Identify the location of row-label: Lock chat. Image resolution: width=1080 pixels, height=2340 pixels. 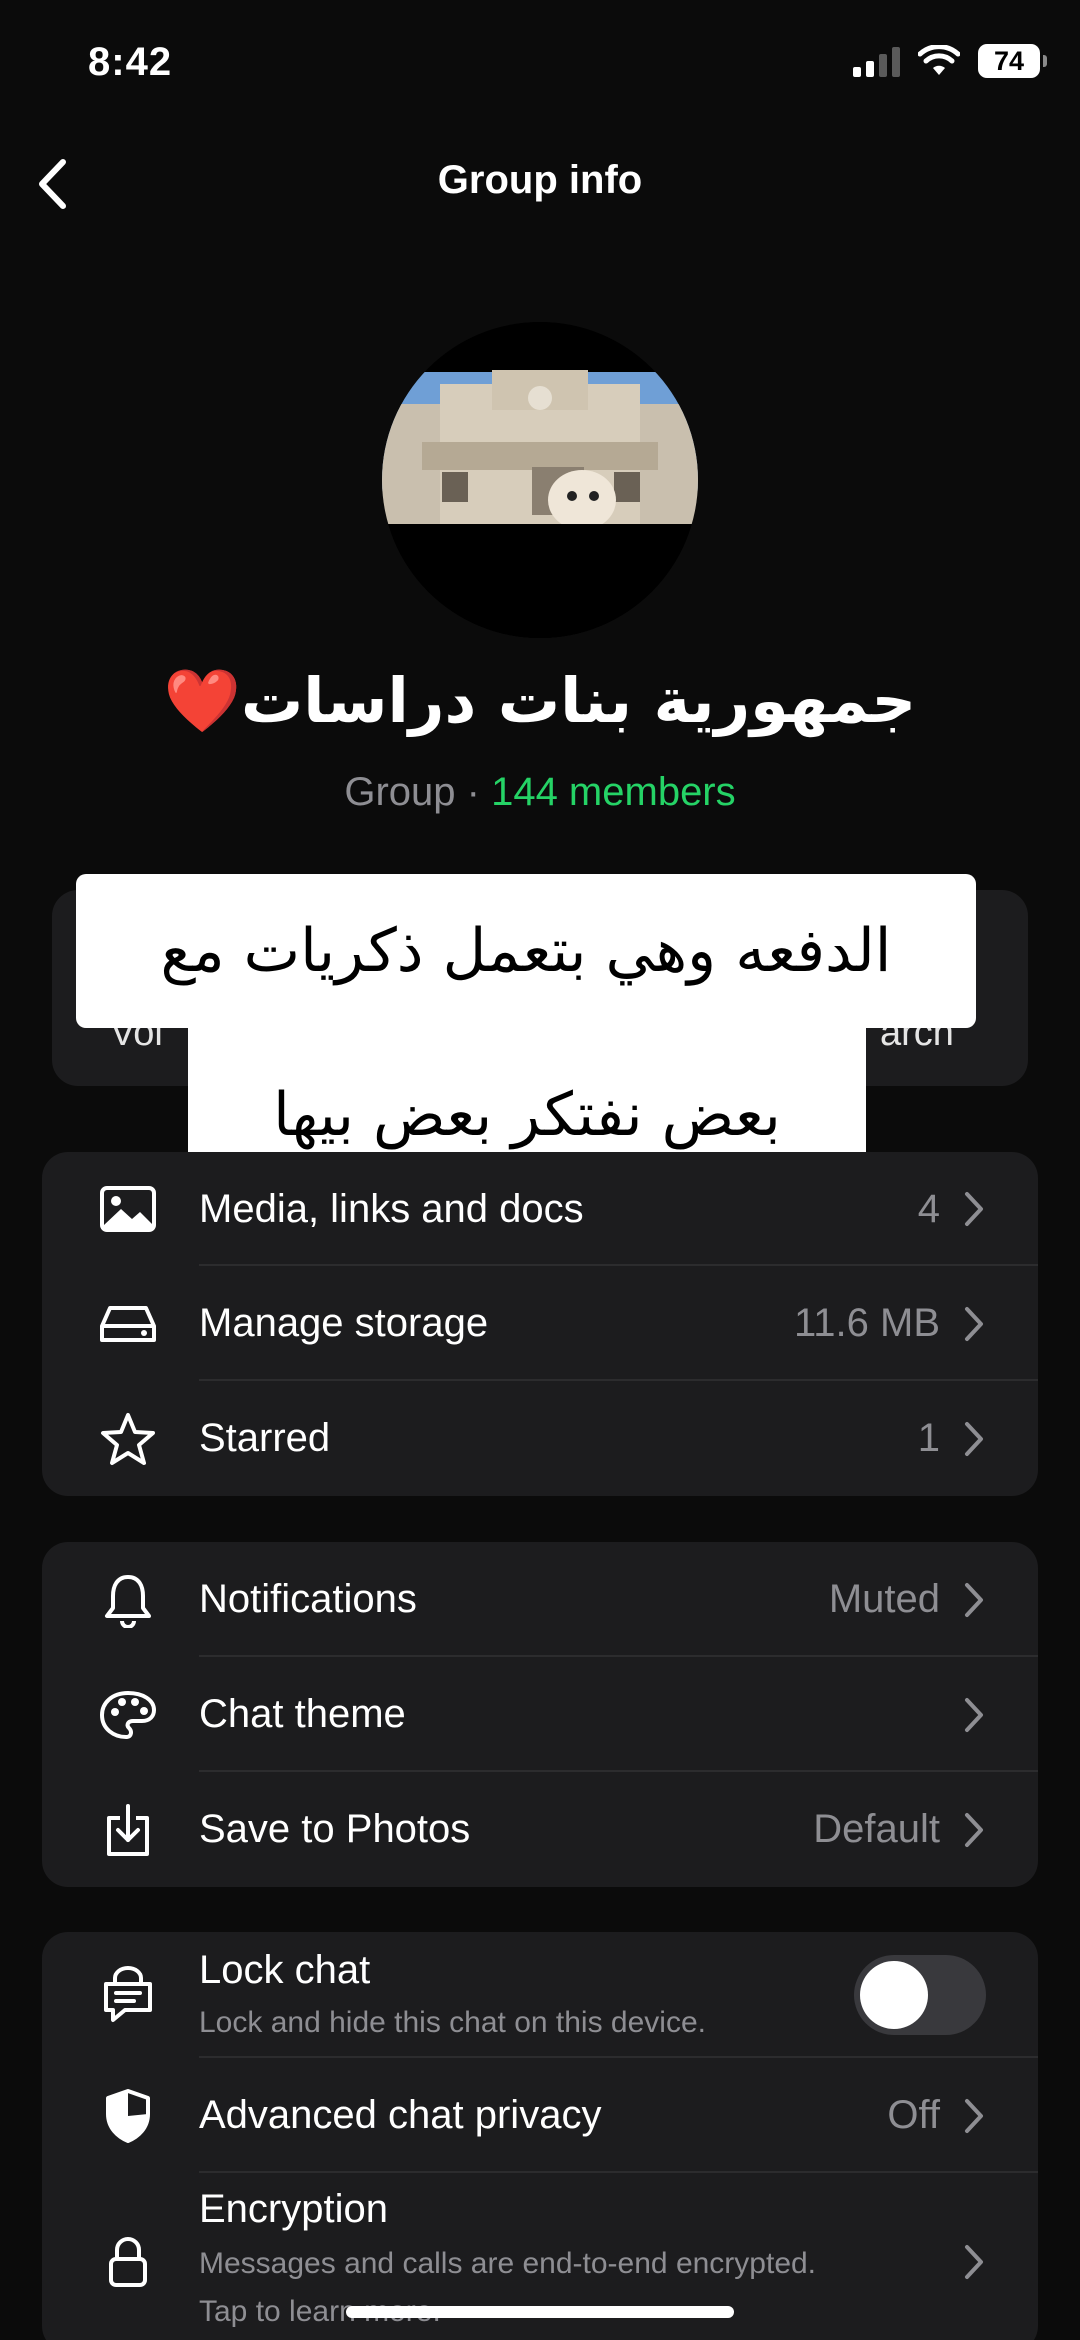
(285, 1970).